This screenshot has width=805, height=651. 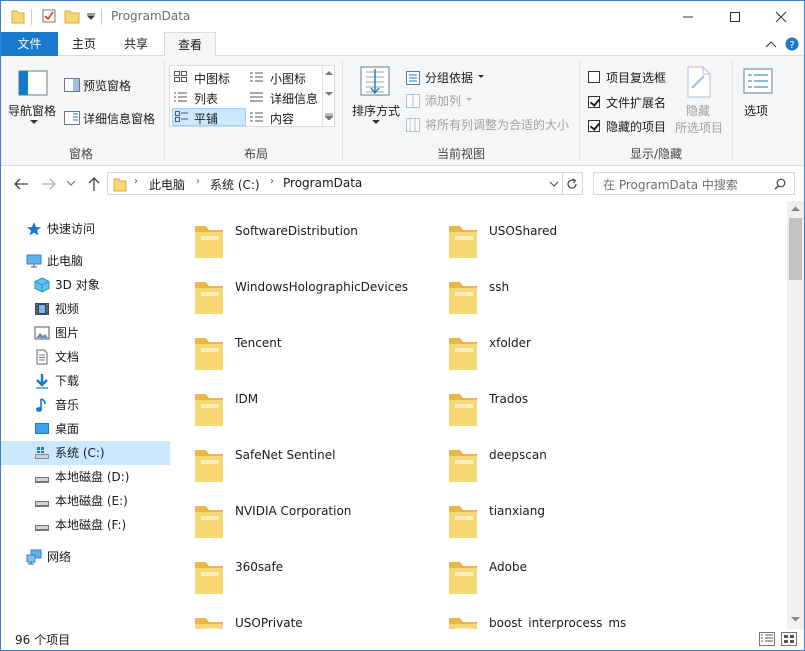 What do you see at coordinates (212, 79) in the screenshot?
I see `layout-medium-icons-label: 中图标` at bounding box center [212, 79].